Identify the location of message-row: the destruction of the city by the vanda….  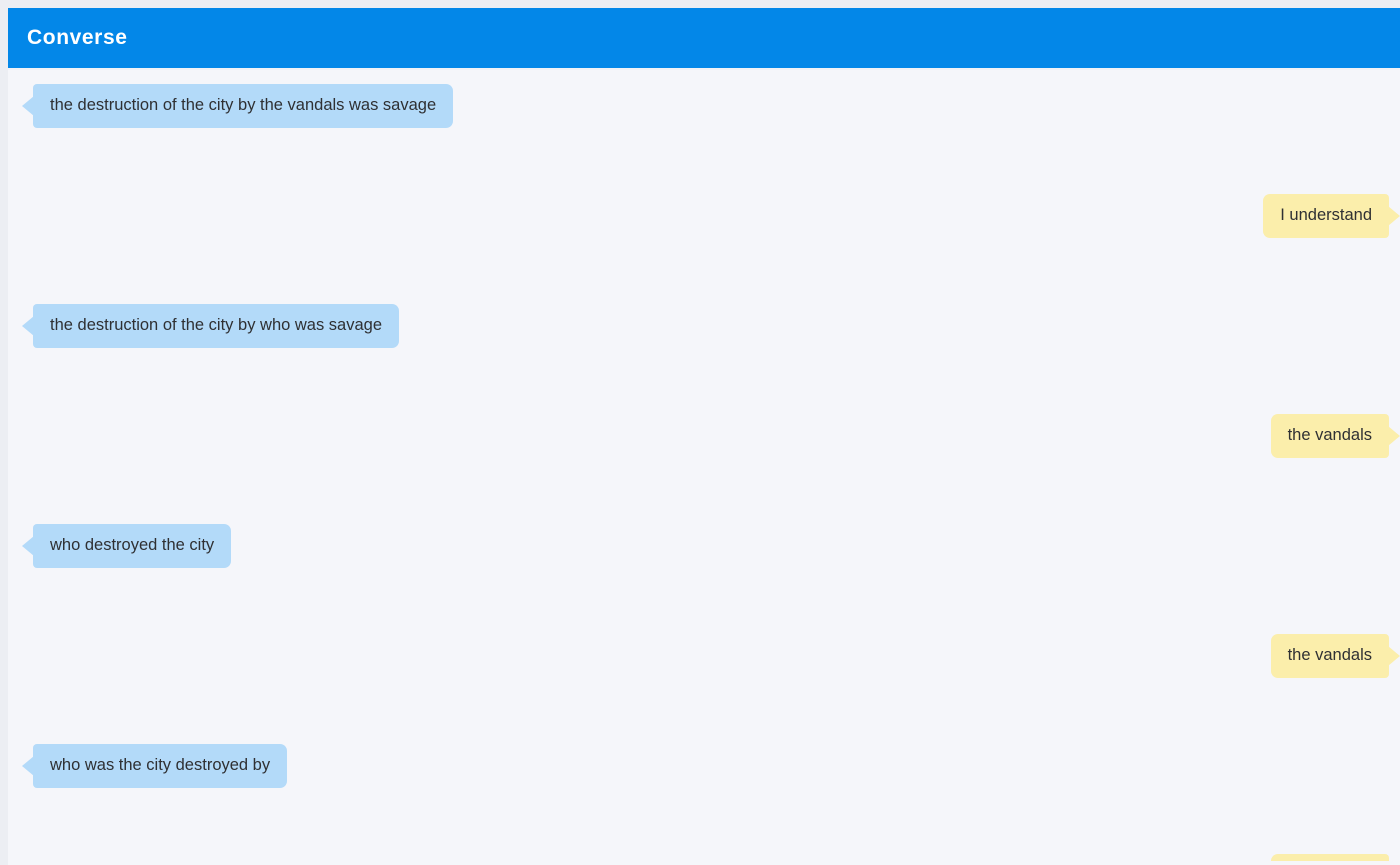
(704, 139).